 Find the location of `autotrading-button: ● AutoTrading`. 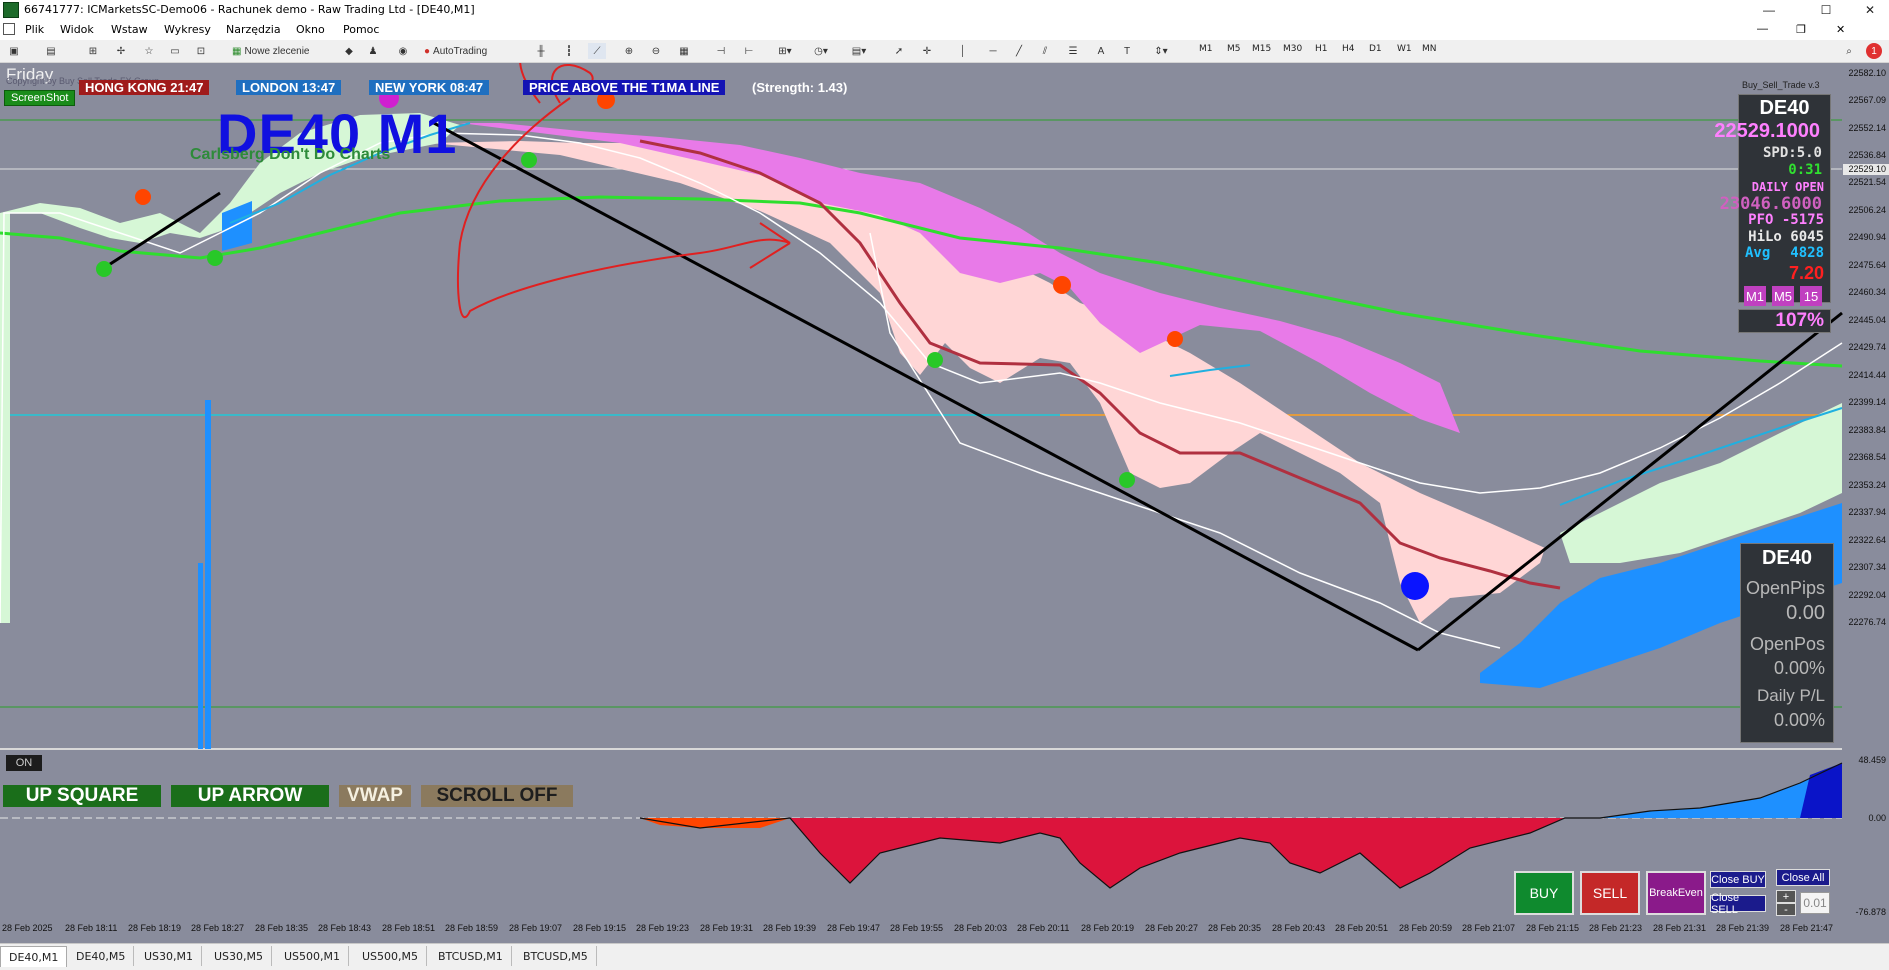

autotrading-button: ● AutoTrading is located at coordinates (473, 51).